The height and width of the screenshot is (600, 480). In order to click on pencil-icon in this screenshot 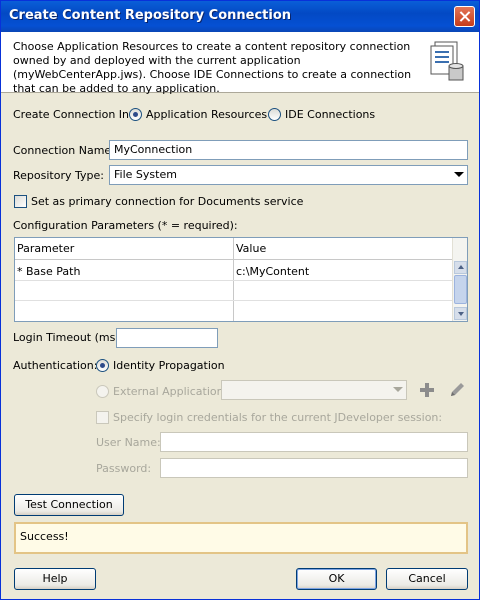, I will do `click(457, 390)`.